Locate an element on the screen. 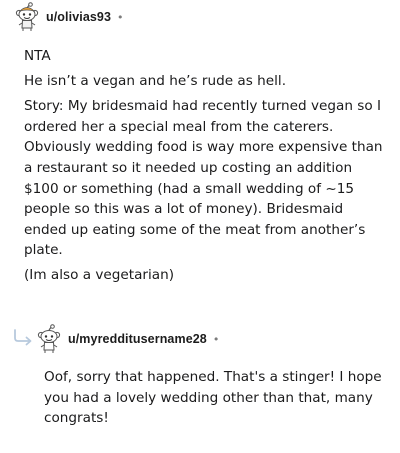 The width and height of the screenshot is (400, 453). comment-username: u/olivias93 is located at coordinates (78, 17).